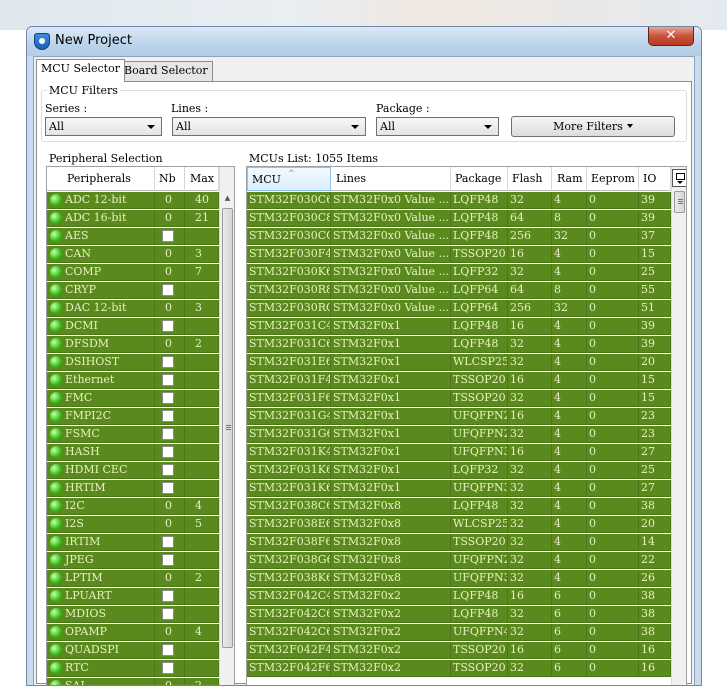 The width and height of the screenshot is (727, 697). Describe the element at coordinates (479, 179) in the screenshot. I see `col-package: Package` at that location.